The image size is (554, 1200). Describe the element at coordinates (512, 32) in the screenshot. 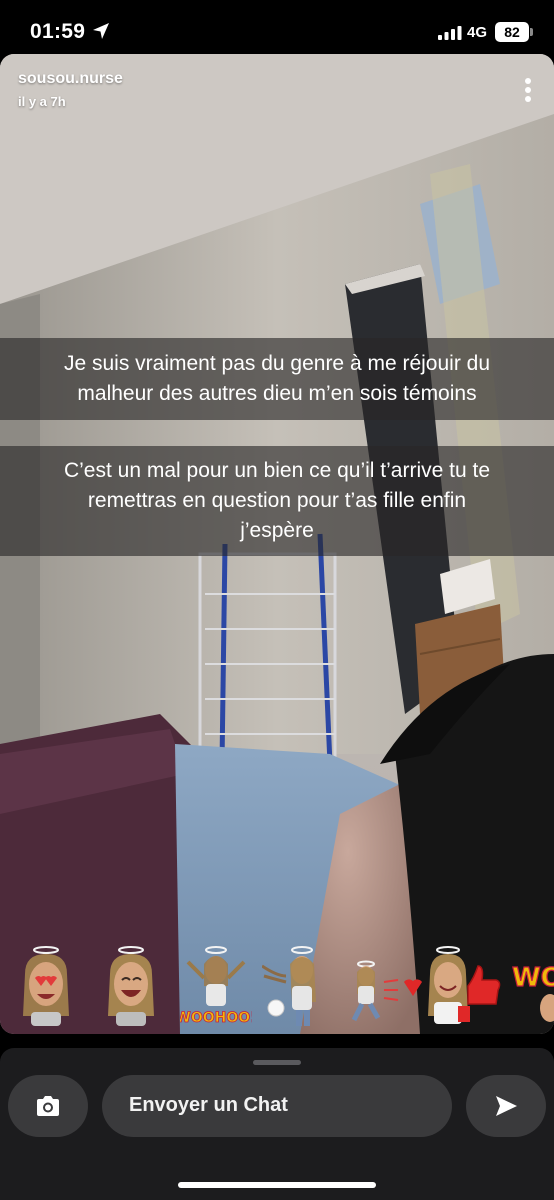

I see `battery-indicator: 82` at that location.